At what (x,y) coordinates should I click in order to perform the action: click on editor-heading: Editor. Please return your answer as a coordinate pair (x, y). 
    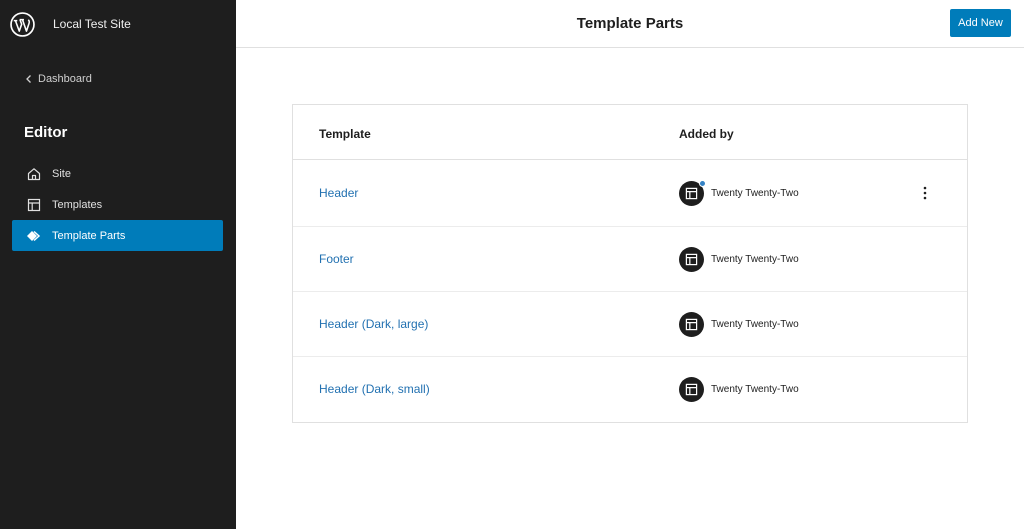
    Looking at the image, I should click on (46, 132).